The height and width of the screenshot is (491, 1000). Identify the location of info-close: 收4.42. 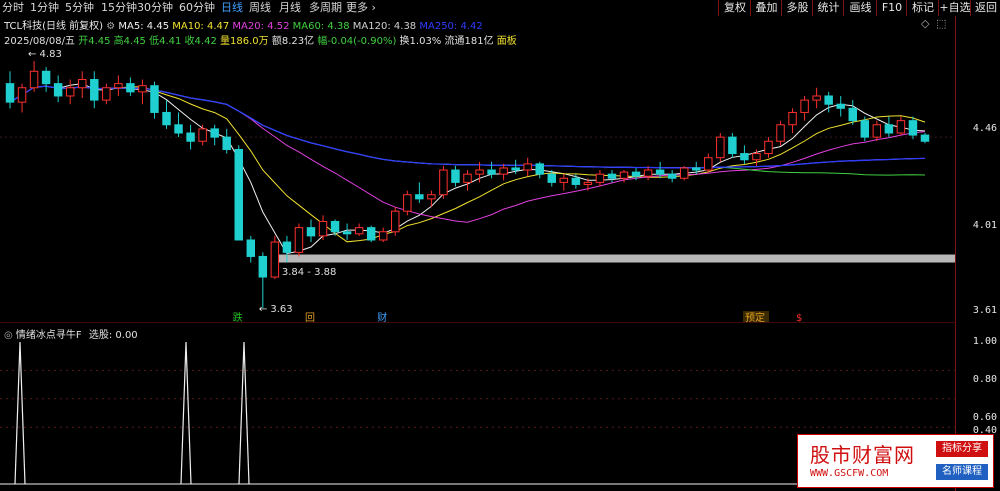
(200, 41).